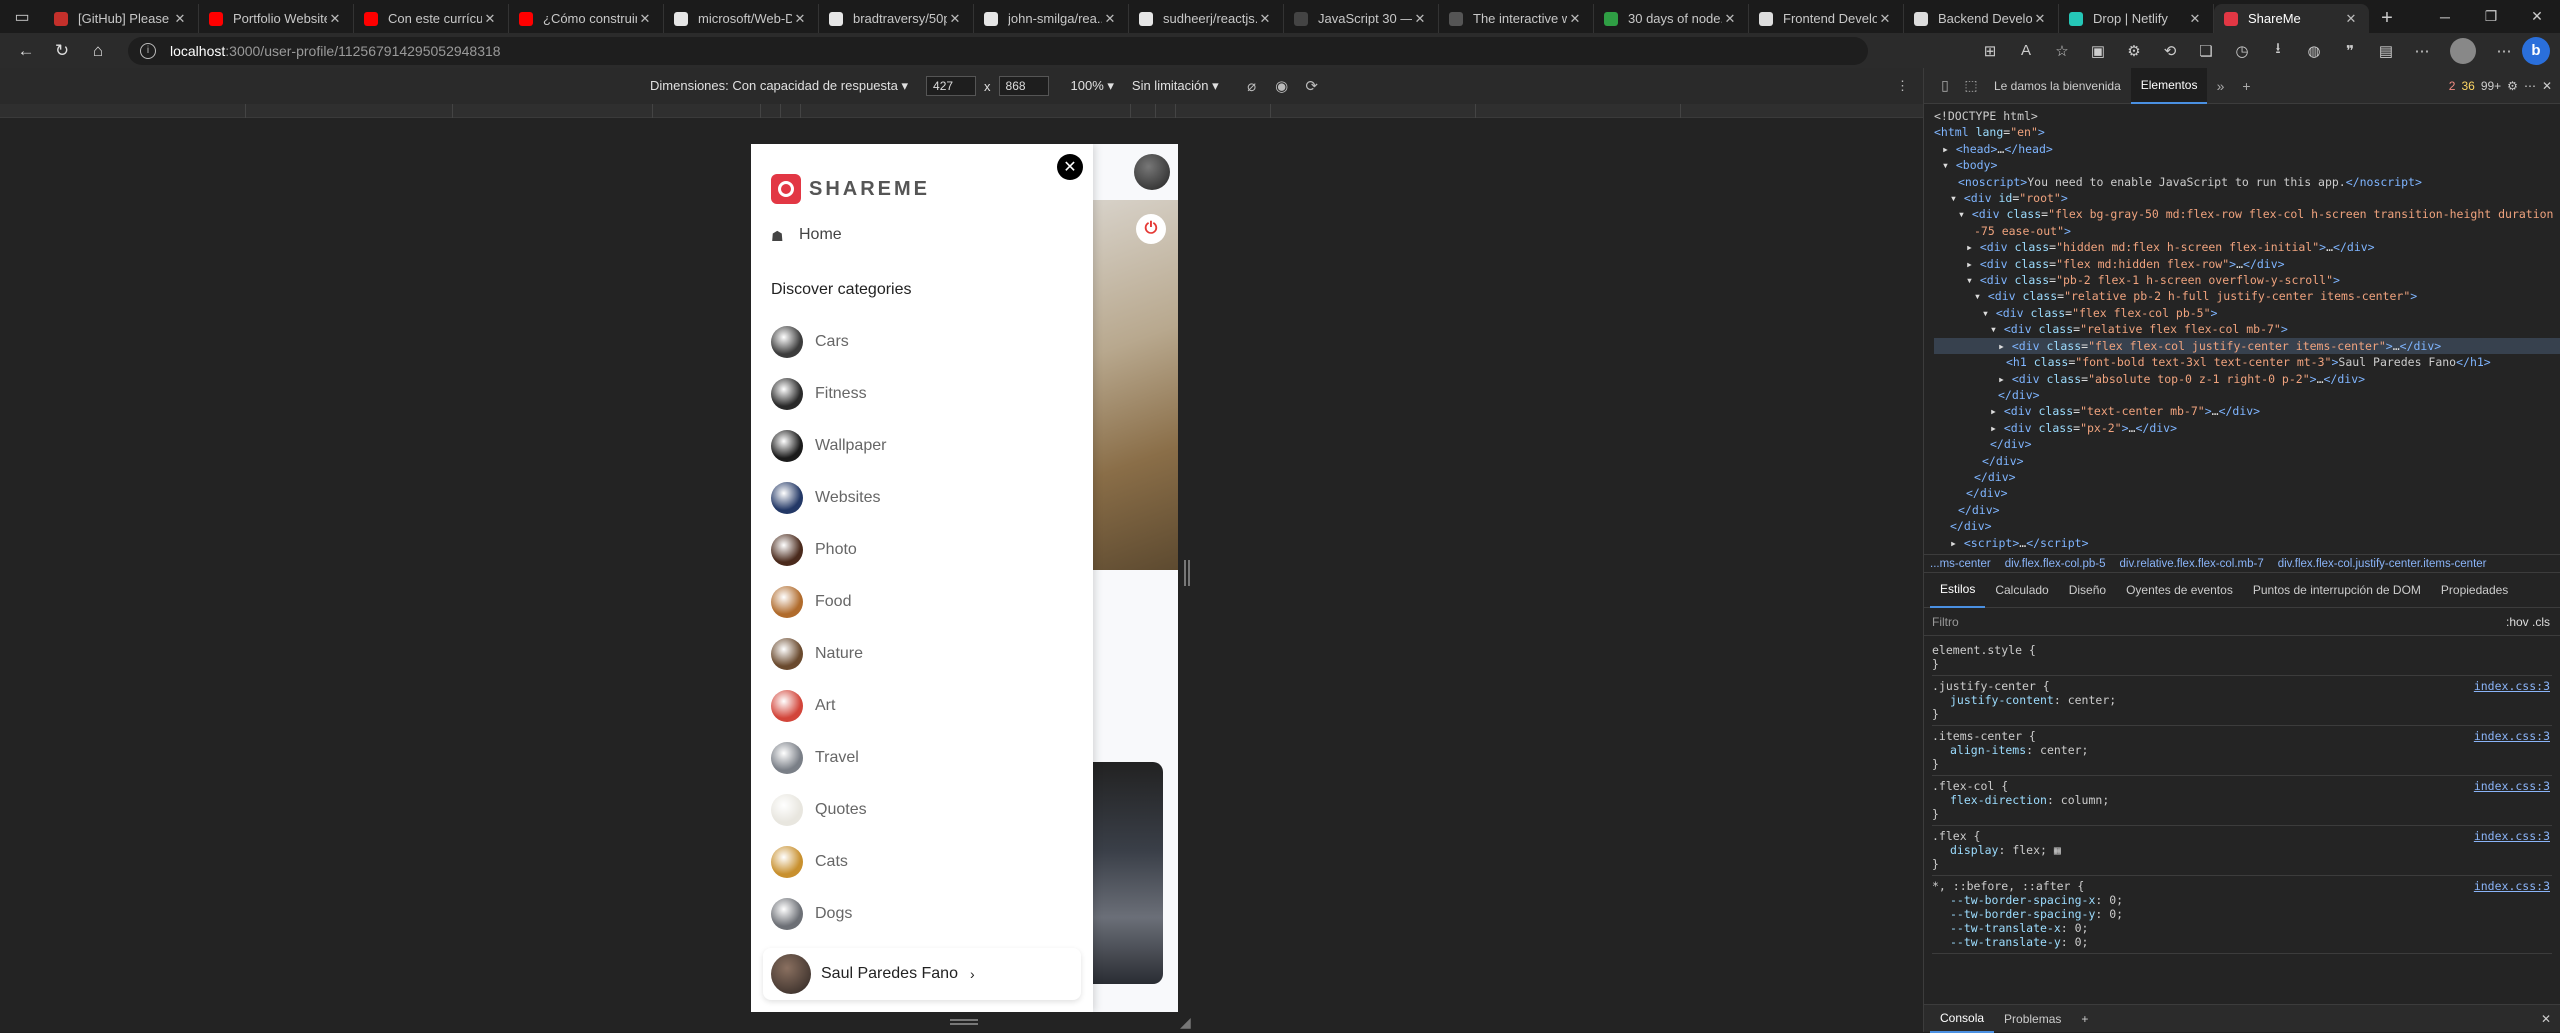 The image size is (2560, 1033). What do you see at coordinates (98, 51) in the screenshot?
I see `home-icon: ⌂` at bounding box center [98, 51].